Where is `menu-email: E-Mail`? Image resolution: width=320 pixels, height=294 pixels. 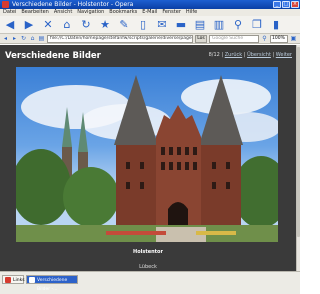
menu-email: E-Mail is located at coordinates (149, 12).